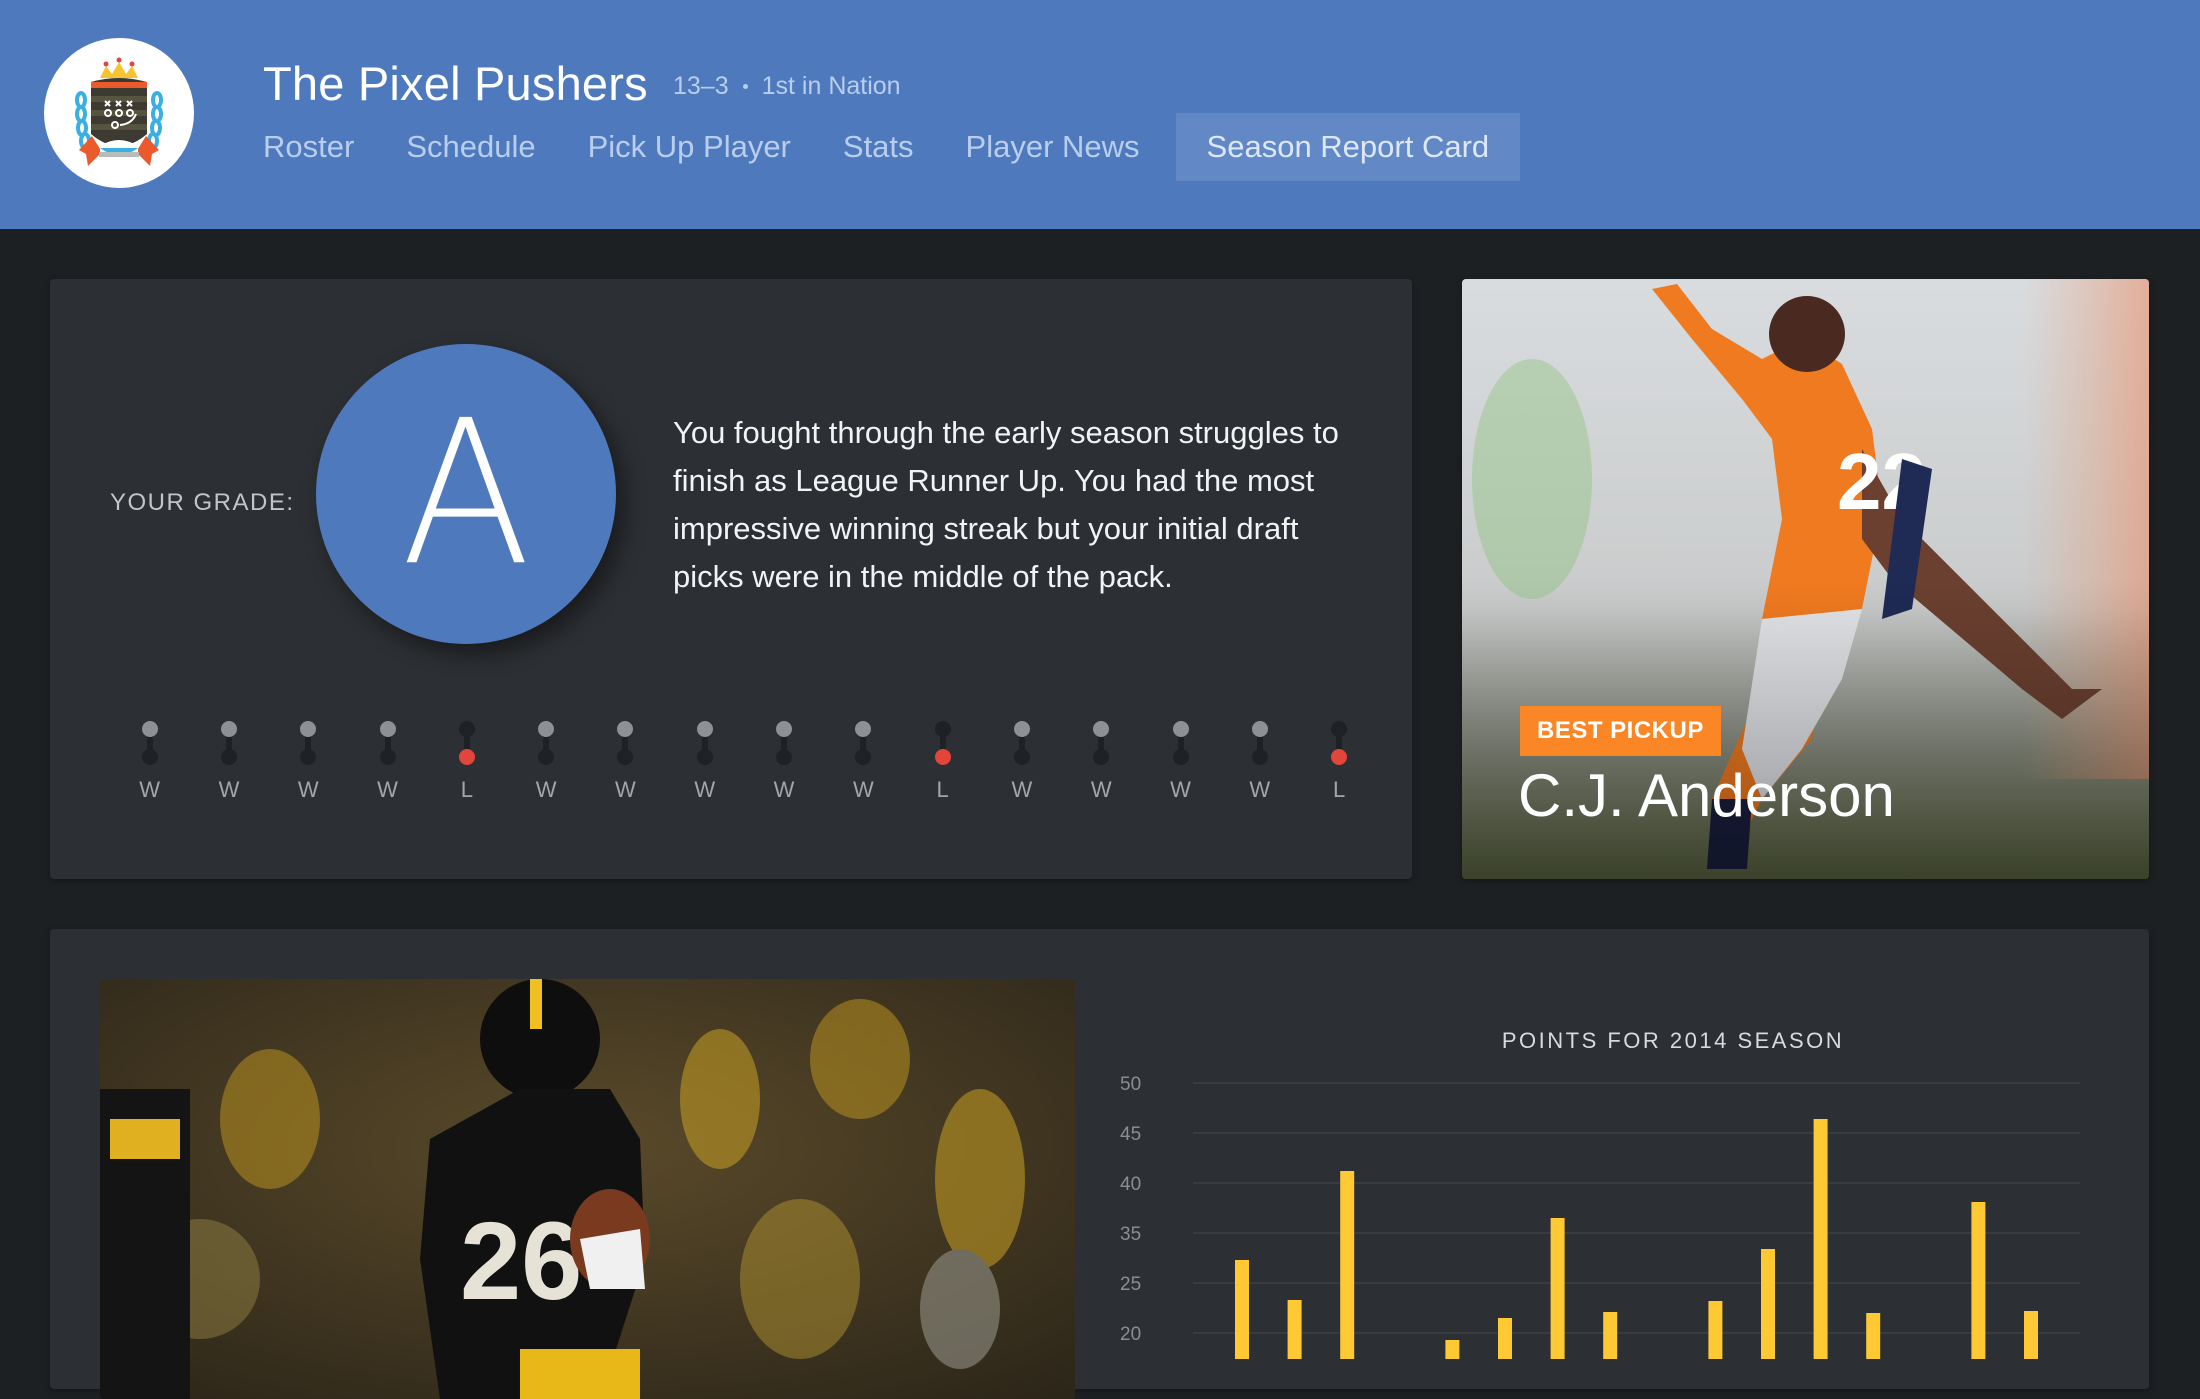 The height and width of the screenshot is (1399, 2200). Describe the element at coordinates (1873, 1336) in the screenshot. I see `bar-wk13` at that location.